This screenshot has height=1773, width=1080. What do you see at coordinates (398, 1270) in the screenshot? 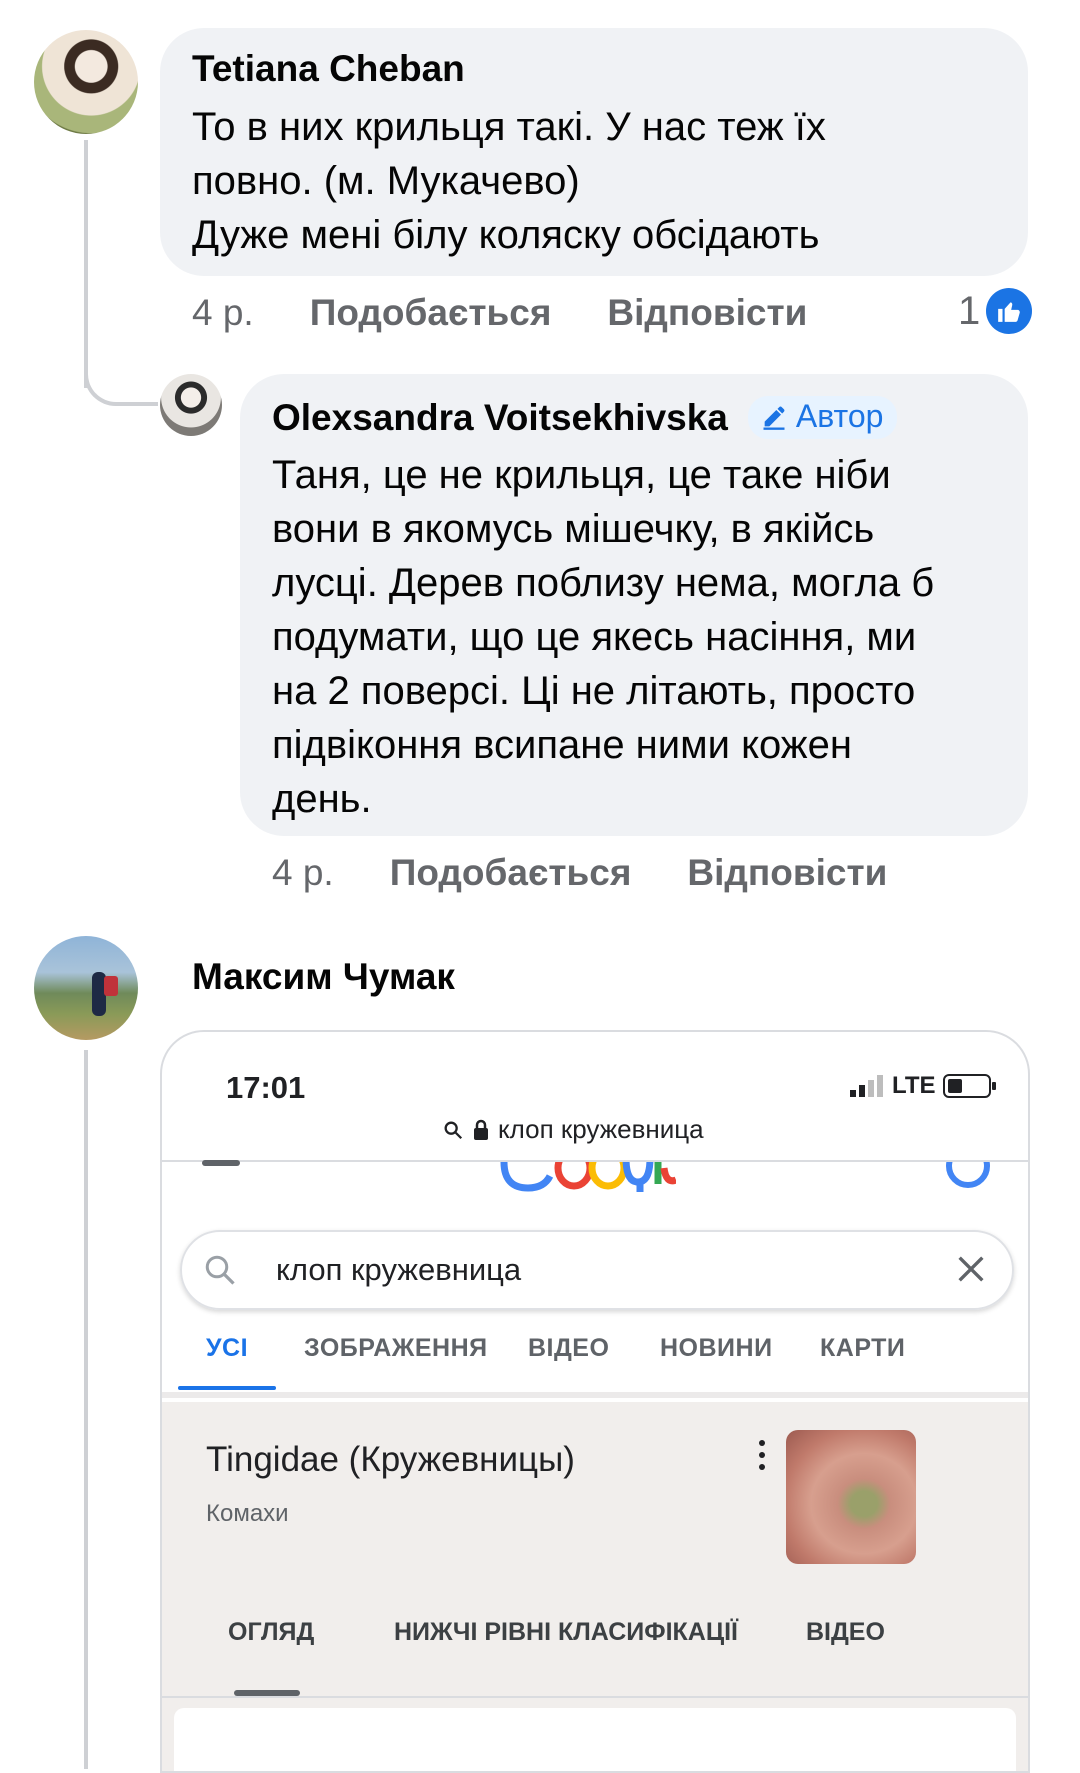
I see `search-input: клоп кружевница` at bounding box center [398, 1270].